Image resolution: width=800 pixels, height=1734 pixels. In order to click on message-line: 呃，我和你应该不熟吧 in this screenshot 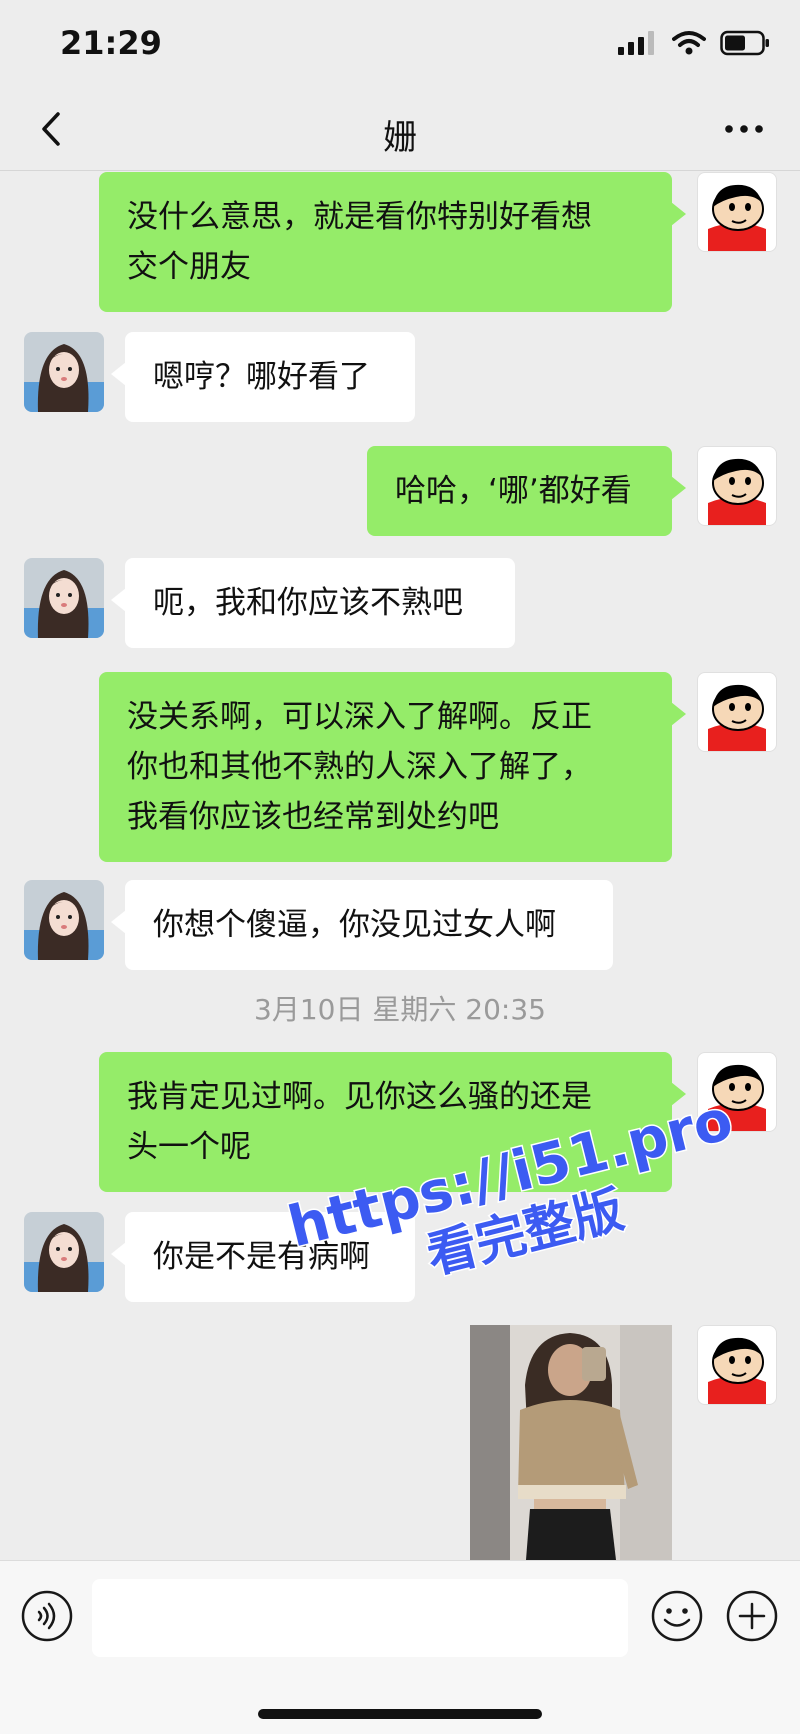, I will do `click(308, 603)`.